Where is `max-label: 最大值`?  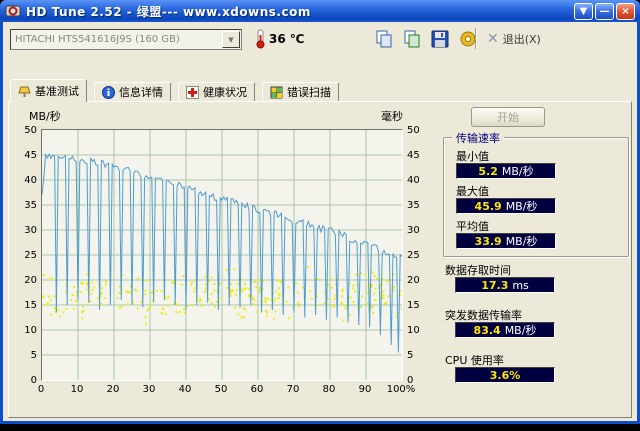 max-label: 最大值 is located at coordinates (472, 191).